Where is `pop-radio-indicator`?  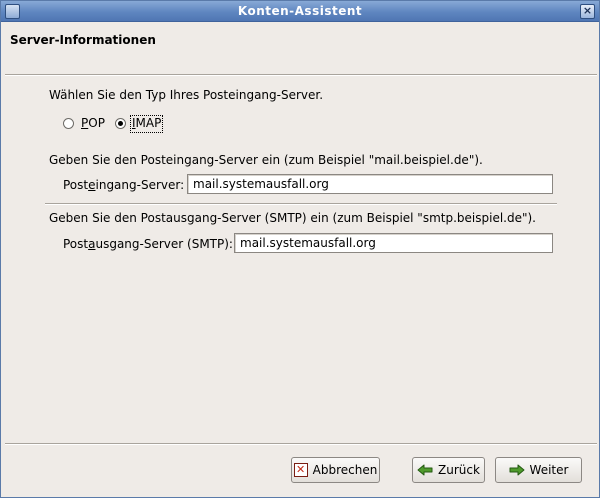
pop-radio-indicator is located at coordinates (68, 123).